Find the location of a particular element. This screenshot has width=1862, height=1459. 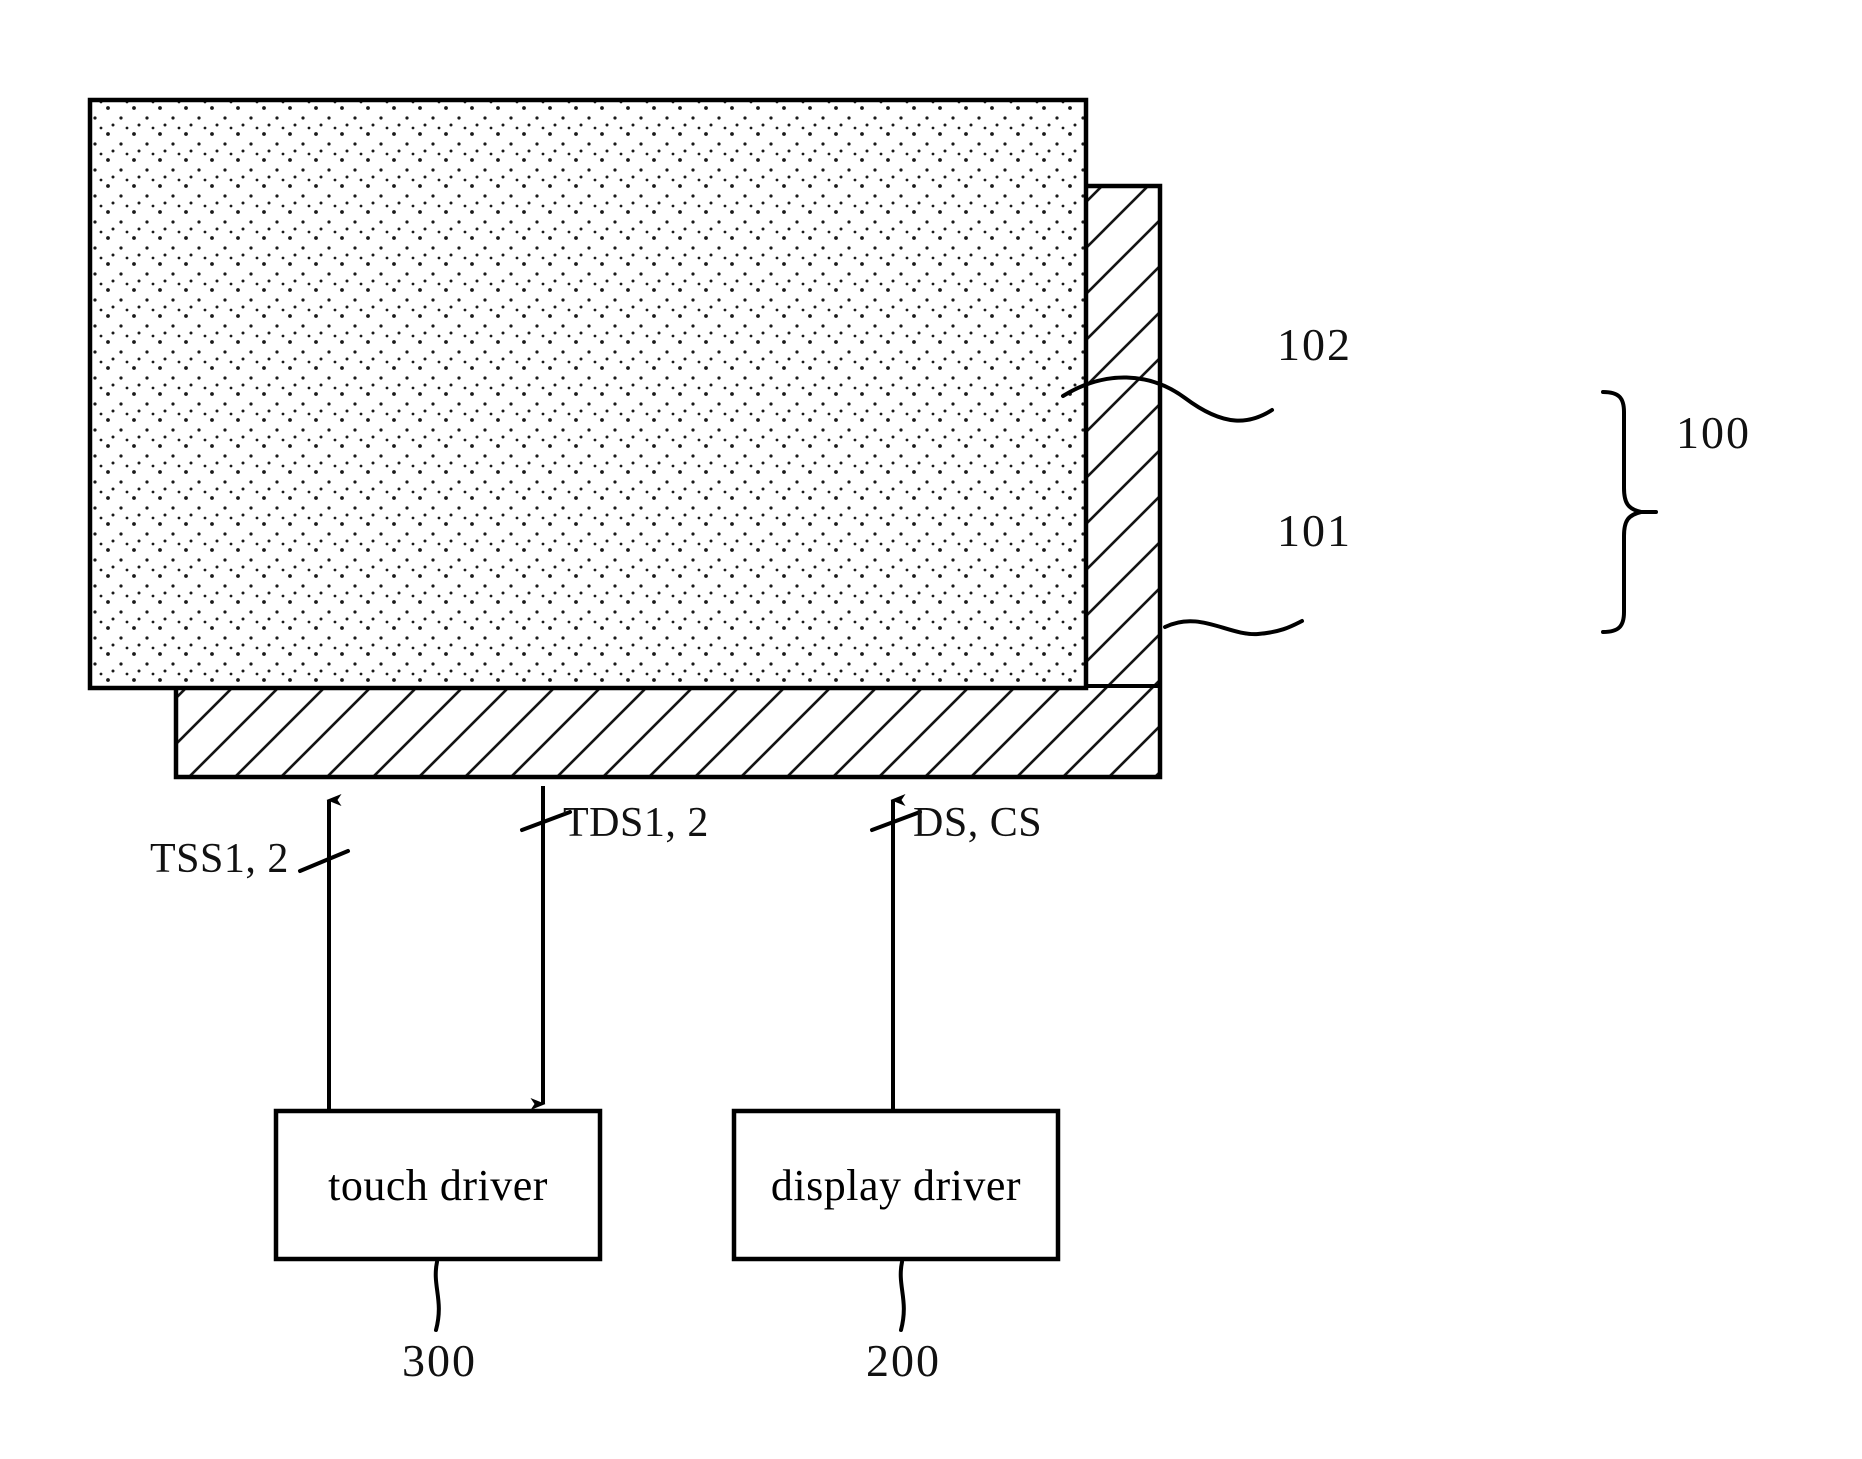

ref-numeral-200: 200 is located at coordinates (903, 1360).